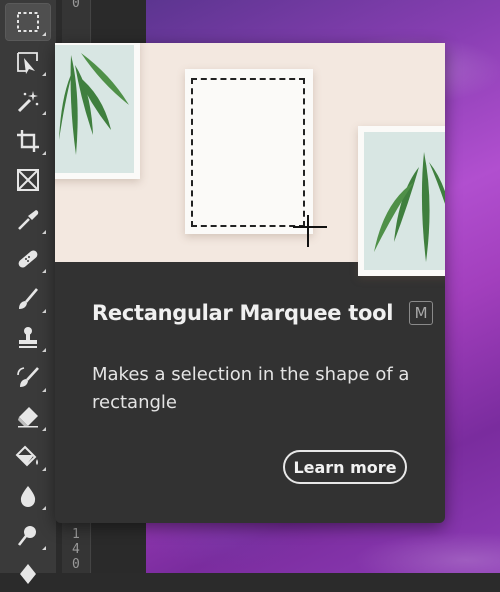  I want to click on eyedropper-tool, so click(28, 220).